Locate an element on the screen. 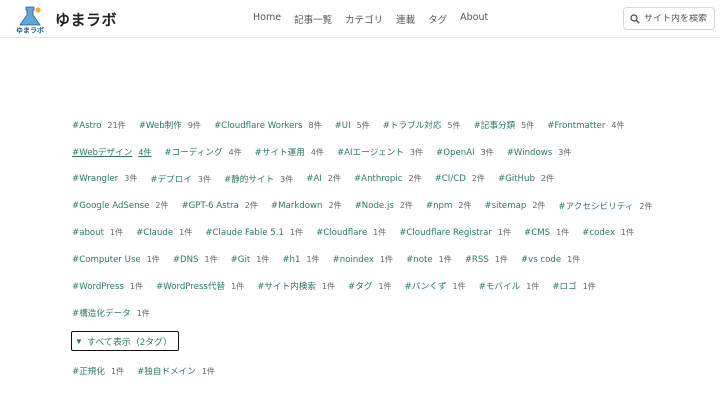 This screenshot has height=401, width=720. tag-link: #CMS 1件 is located at coordinates (546, 232).